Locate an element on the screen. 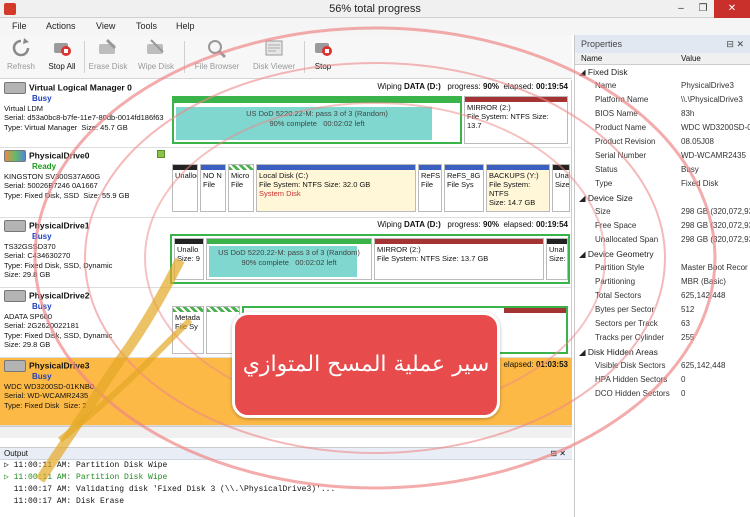  property-row: Sectors per Track 63 is located at coordinates (662, 324).